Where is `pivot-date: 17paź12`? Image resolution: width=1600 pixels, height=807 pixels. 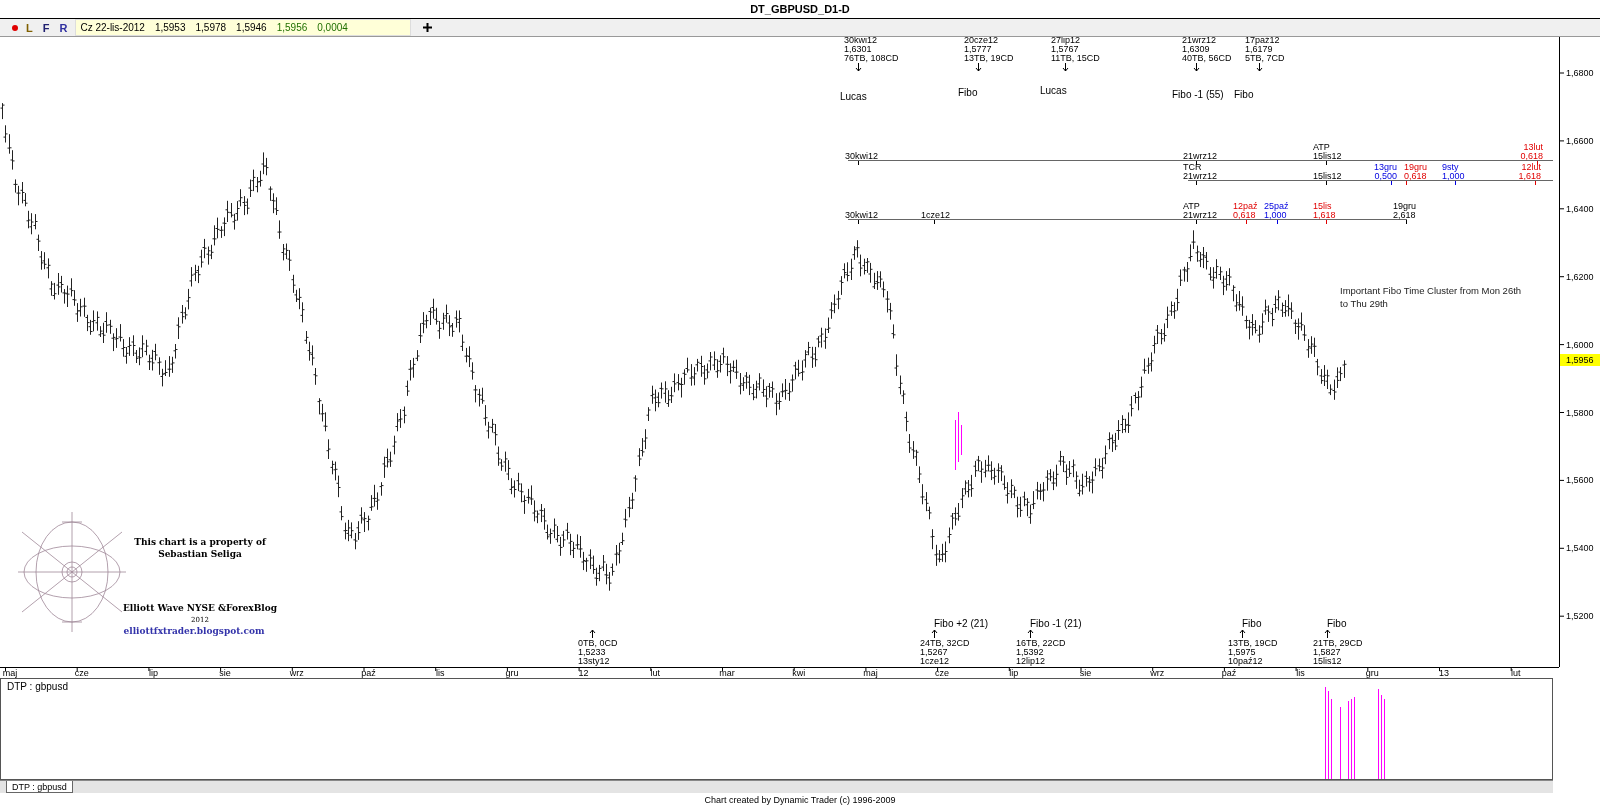 pivot-date: 17paź12 is located at coordinates (1262, 41).